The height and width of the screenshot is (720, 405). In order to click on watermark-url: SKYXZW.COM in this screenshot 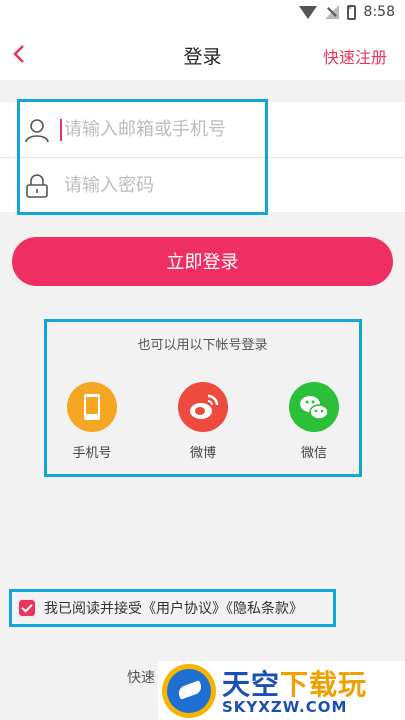, I will do `click(285, 707)`.